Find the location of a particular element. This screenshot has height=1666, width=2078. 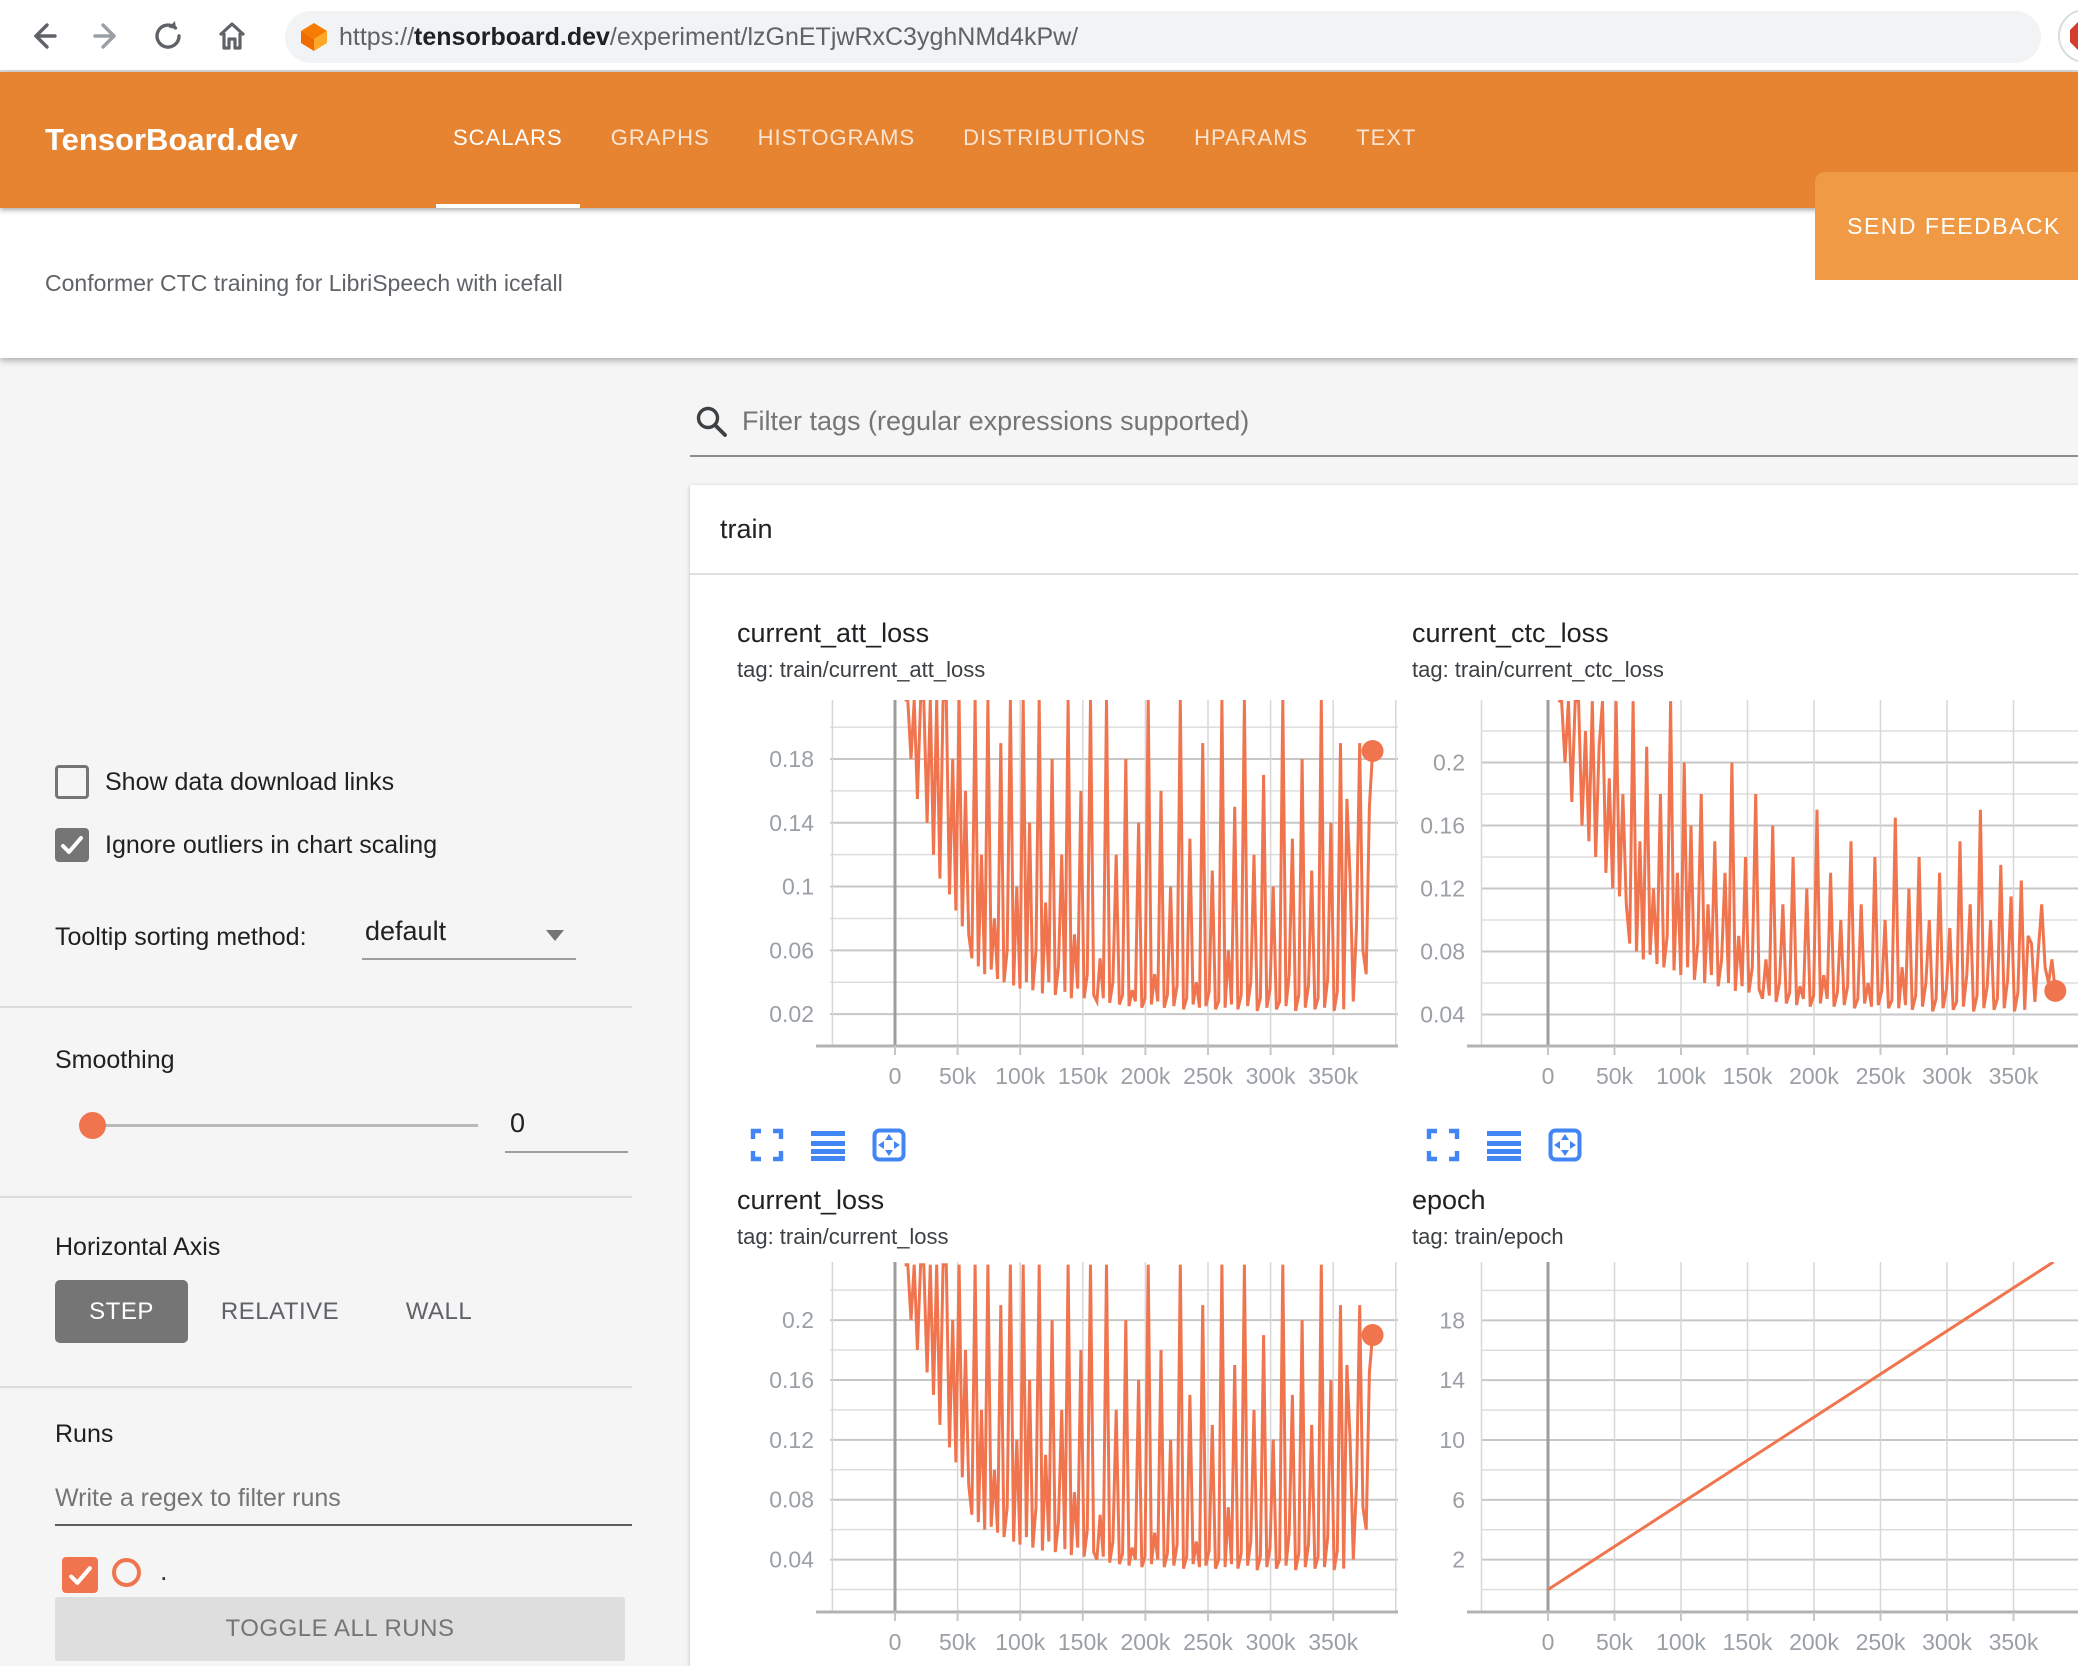

chart-plot-epoch: 0 50k 100k 150k 200k 250k 300k 350k 2 6 10 14 18 is located at coordinates (1740, 1463).